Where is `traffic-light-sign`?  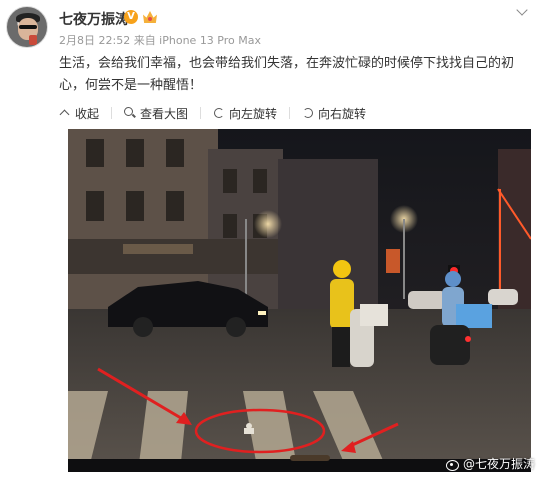
traffic-light-sign is located at coordinates (393, 261).